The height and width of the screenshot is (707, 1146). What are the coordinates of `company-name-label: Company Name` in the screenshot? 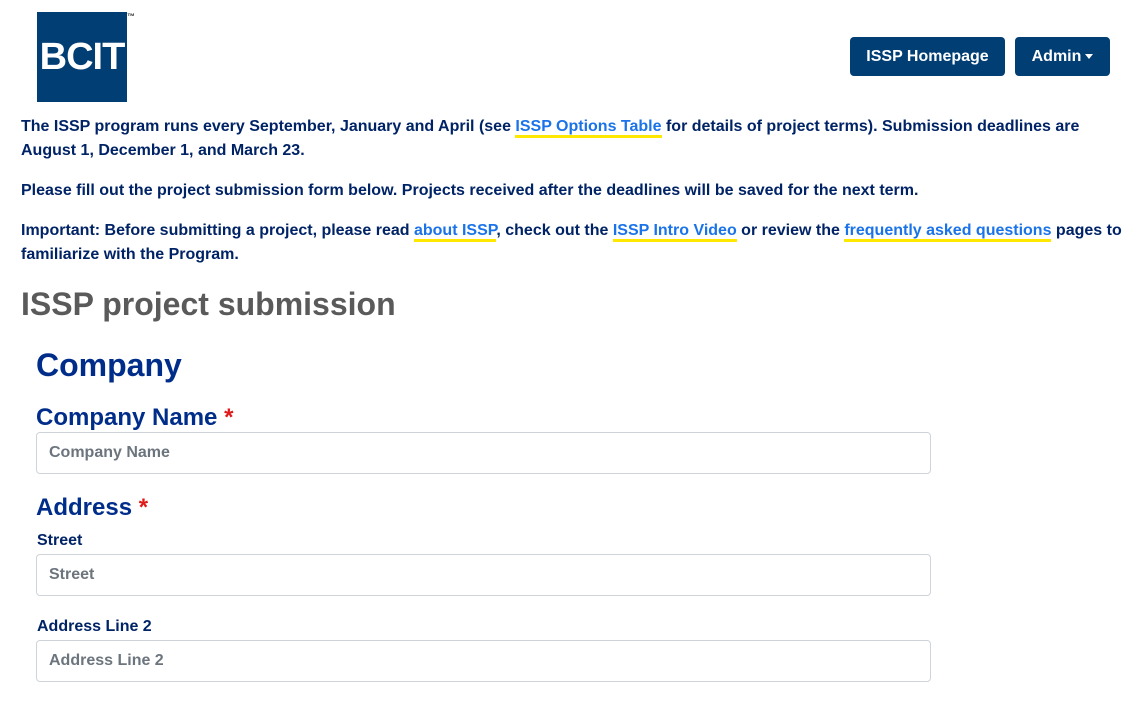 It's located at (127, 417).